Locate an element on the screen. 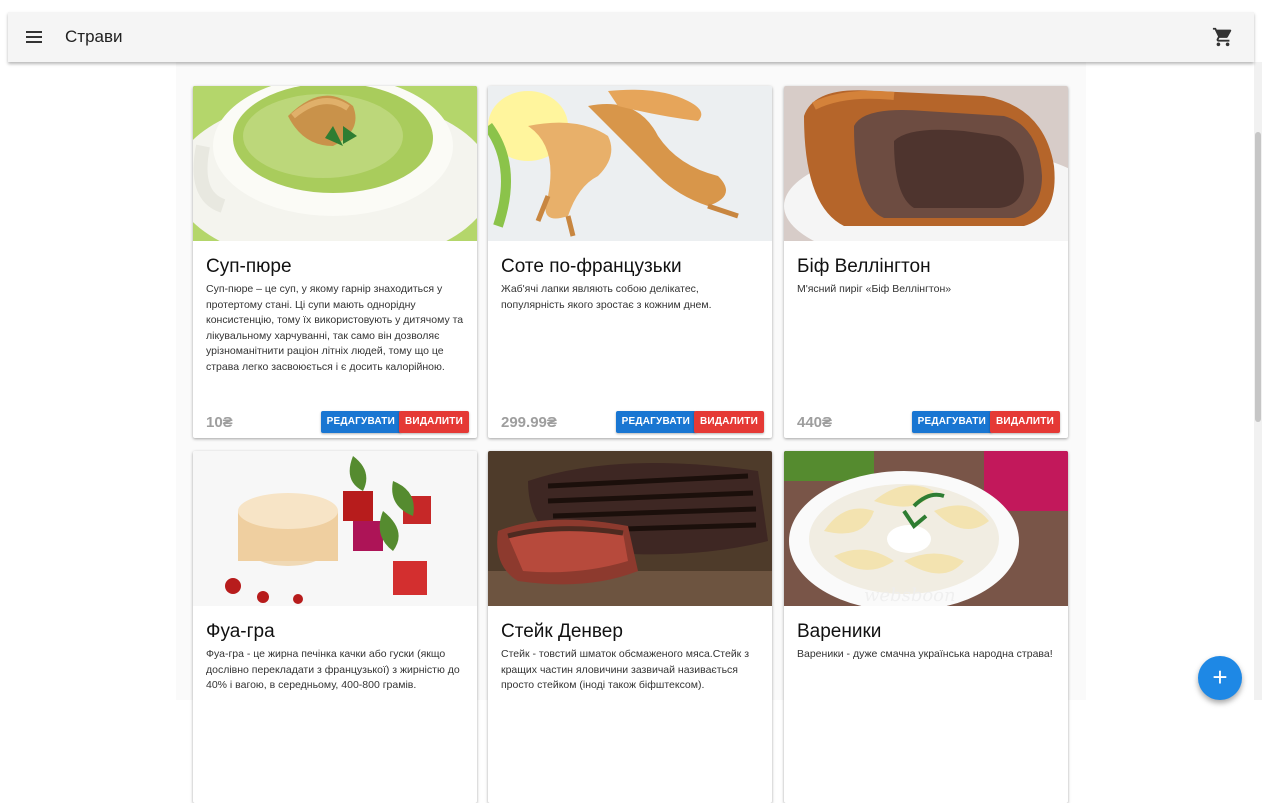 The width and height of the screenshot is (1262, 803). dish-title: Суп-пюре is located at coordinates (249, 266).